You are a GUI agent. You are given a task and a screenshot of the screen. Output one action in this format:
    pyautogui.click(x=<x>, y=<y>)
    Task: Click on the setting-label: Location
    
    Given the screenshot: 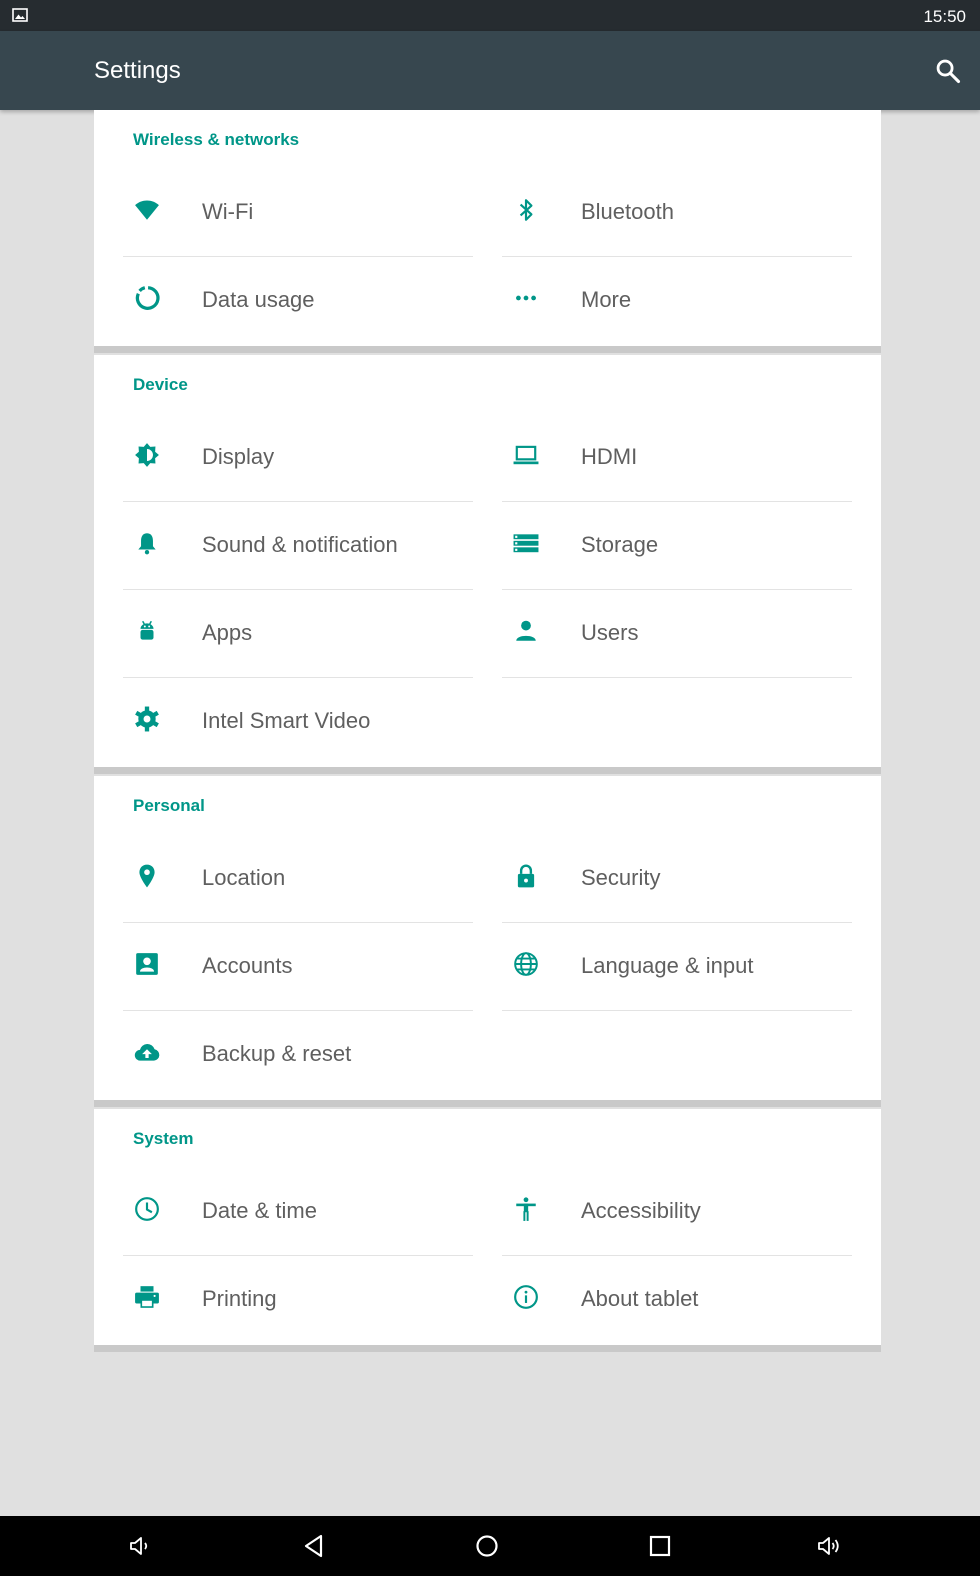 What is the action you would take?
    pyautogui.click(x=244, y=877)
    